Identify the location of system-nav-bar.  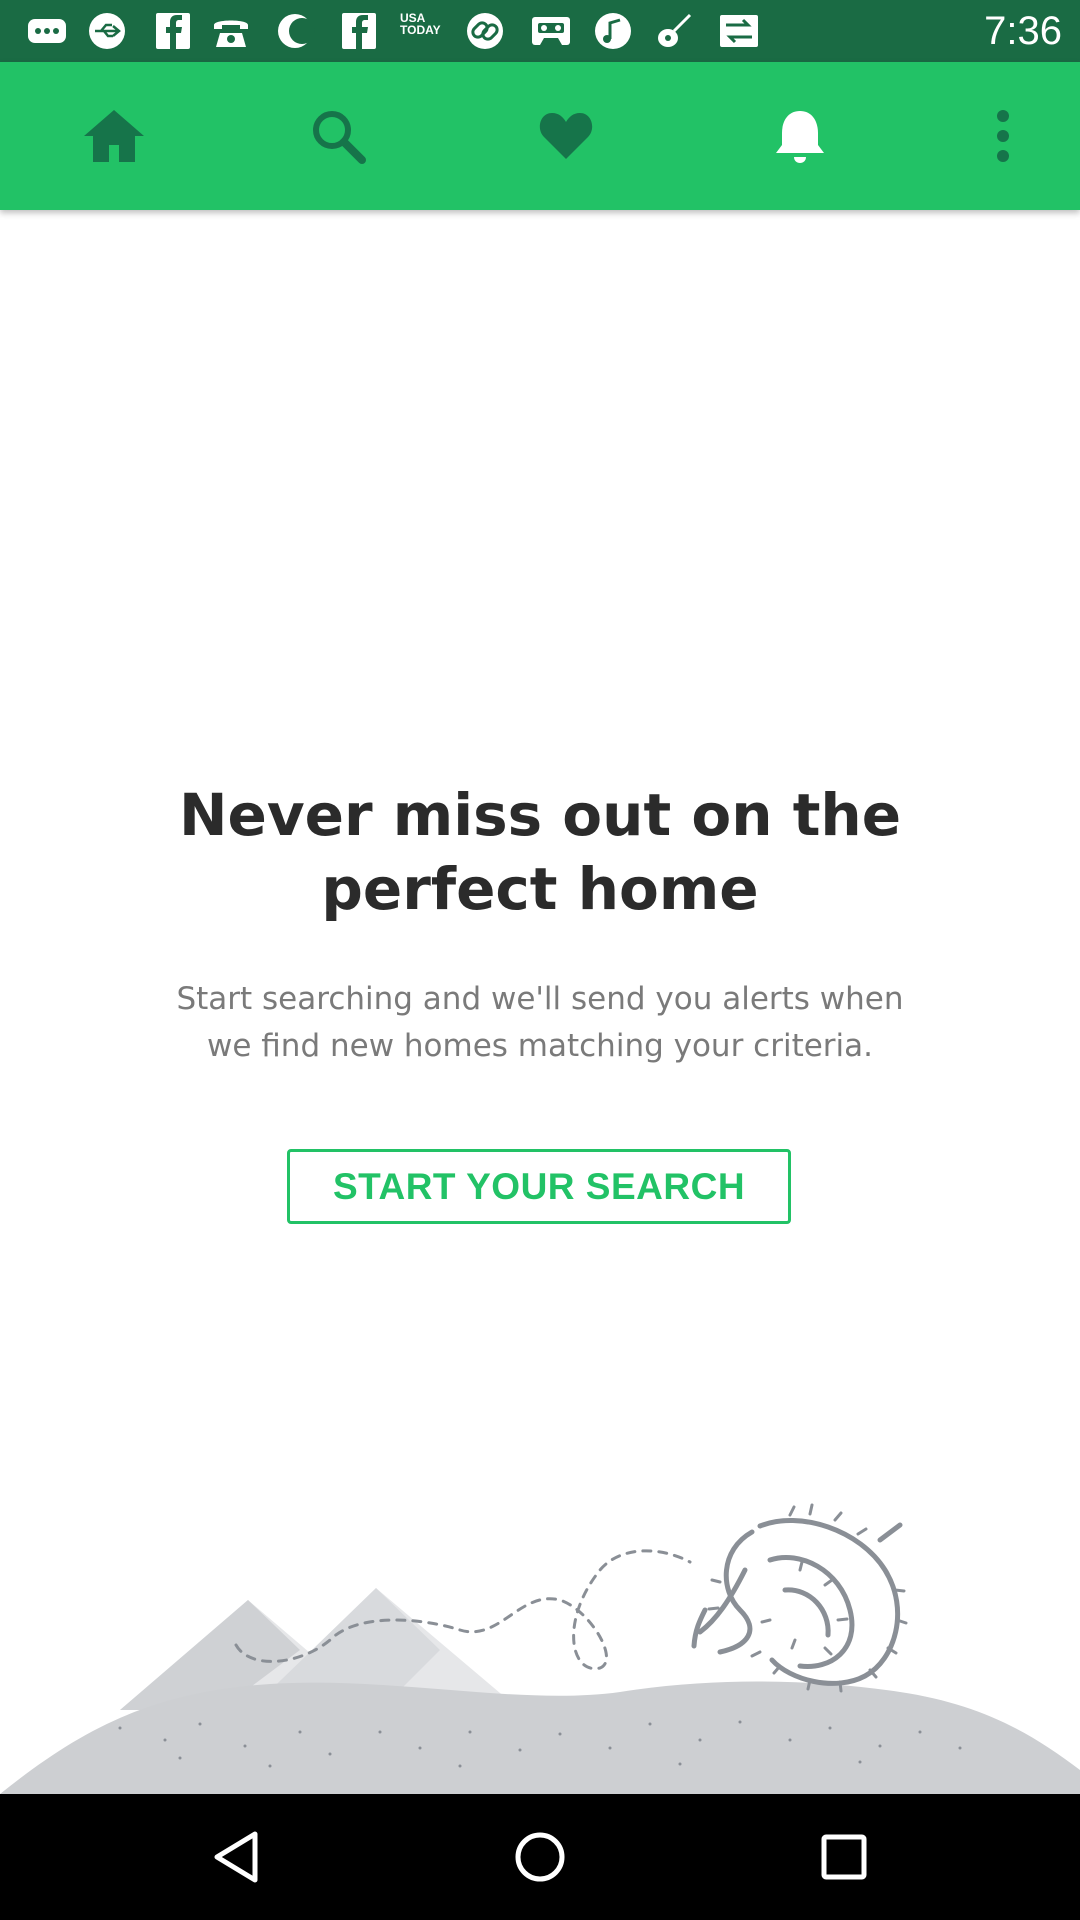
(540, 1857).